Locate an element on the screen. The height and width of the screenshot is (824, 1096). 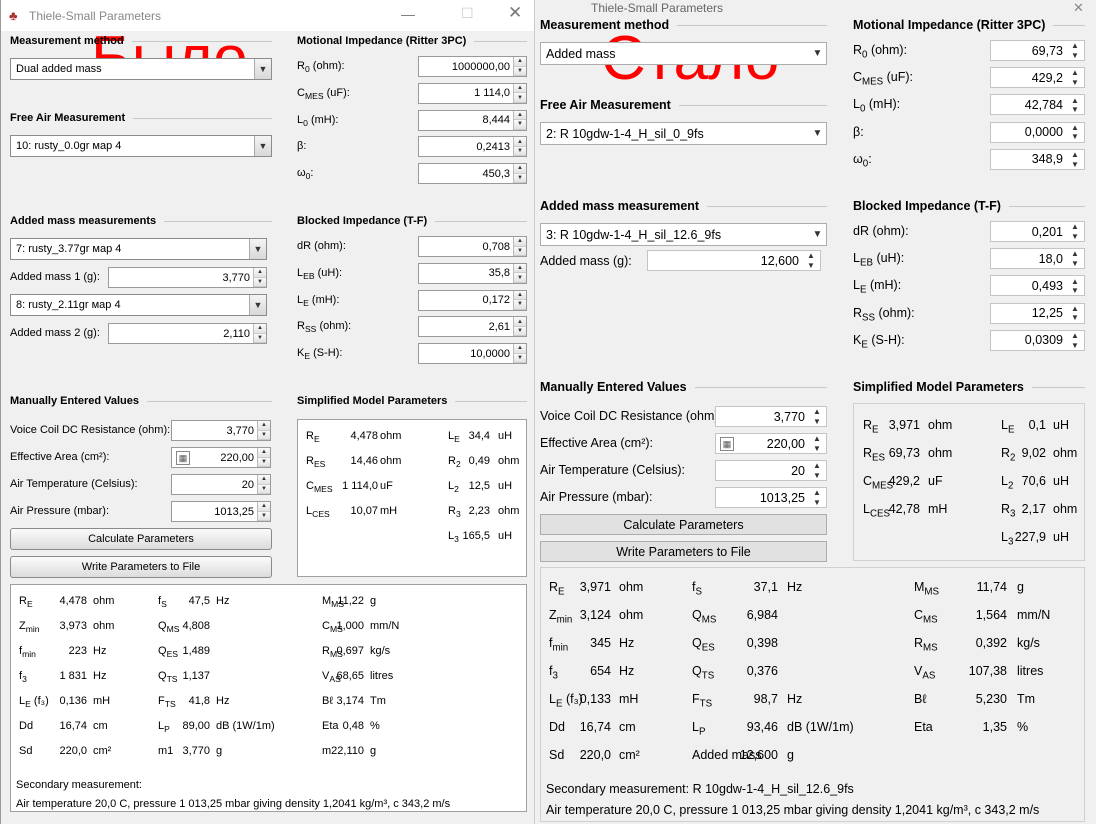
blocked-input-4: 0,0309 ▲ ▼ is located at coordinates (1037, 340).